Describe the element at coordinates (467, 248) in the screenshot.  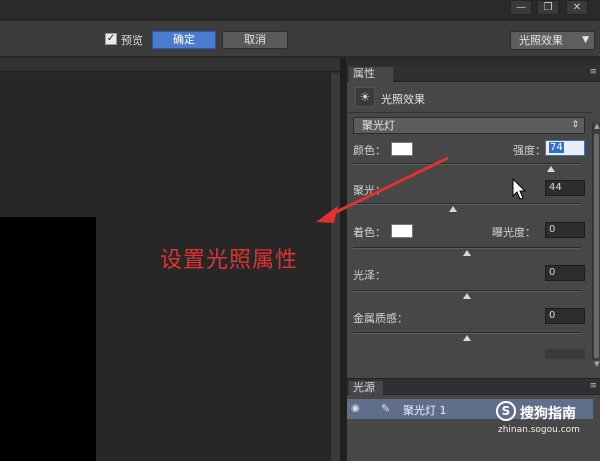
I see `exposure-slider-track` at that location.